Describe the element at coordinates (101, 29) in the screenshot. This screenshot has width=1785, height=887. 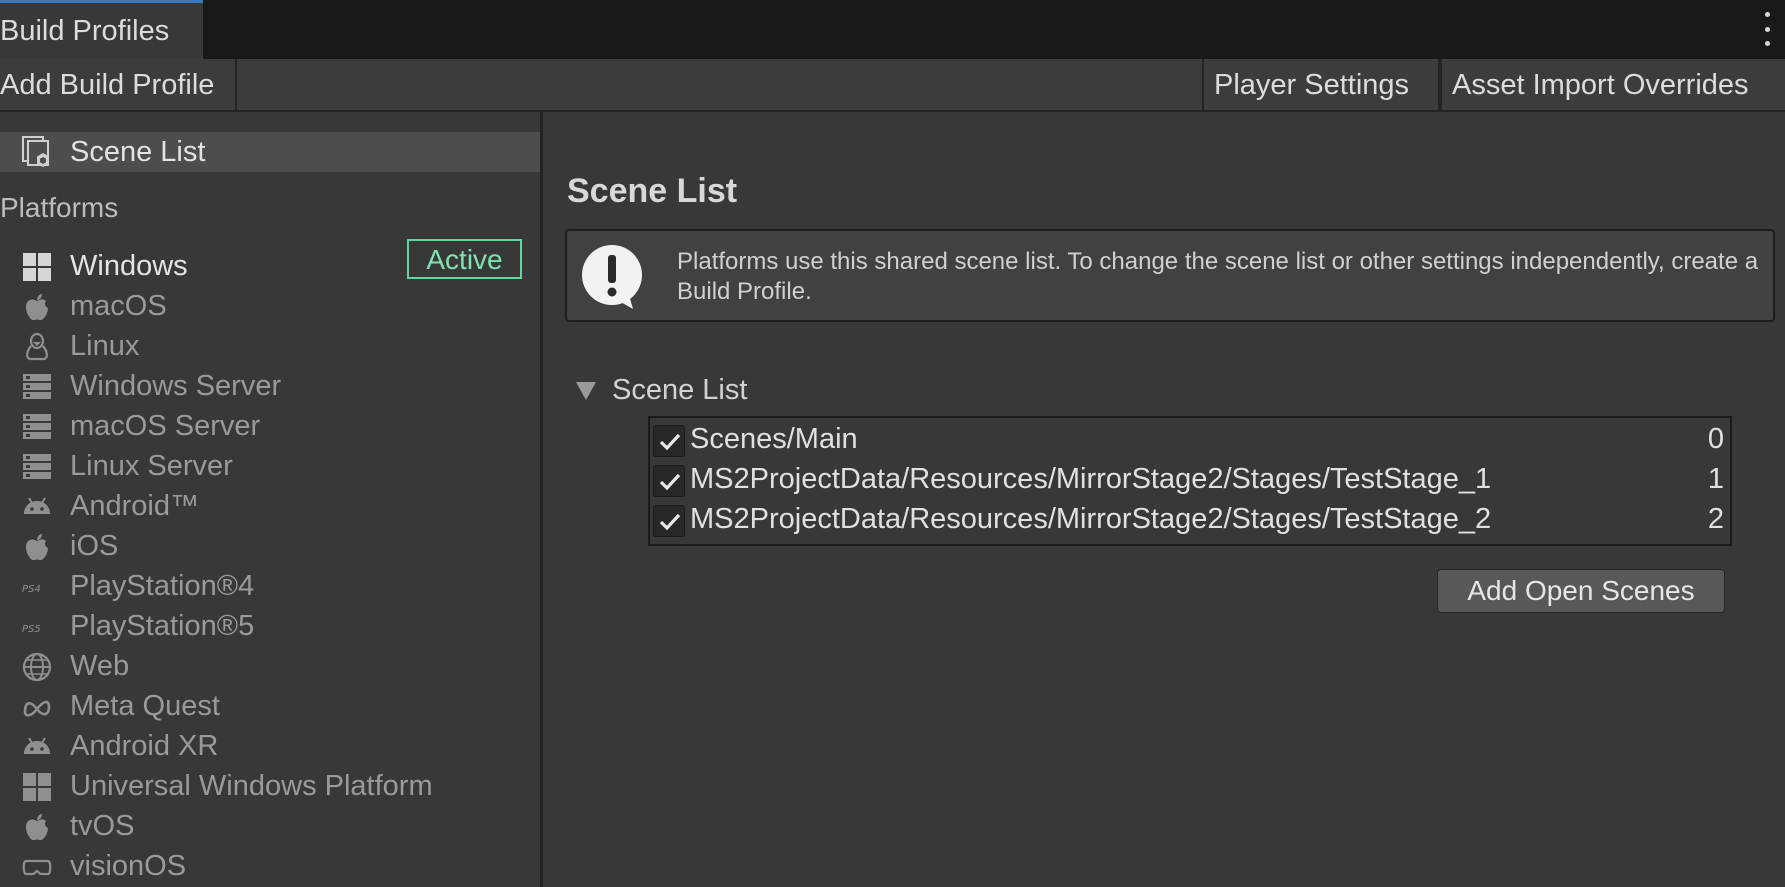
I see `tab-build-profiles: Build Profiles` at that location.